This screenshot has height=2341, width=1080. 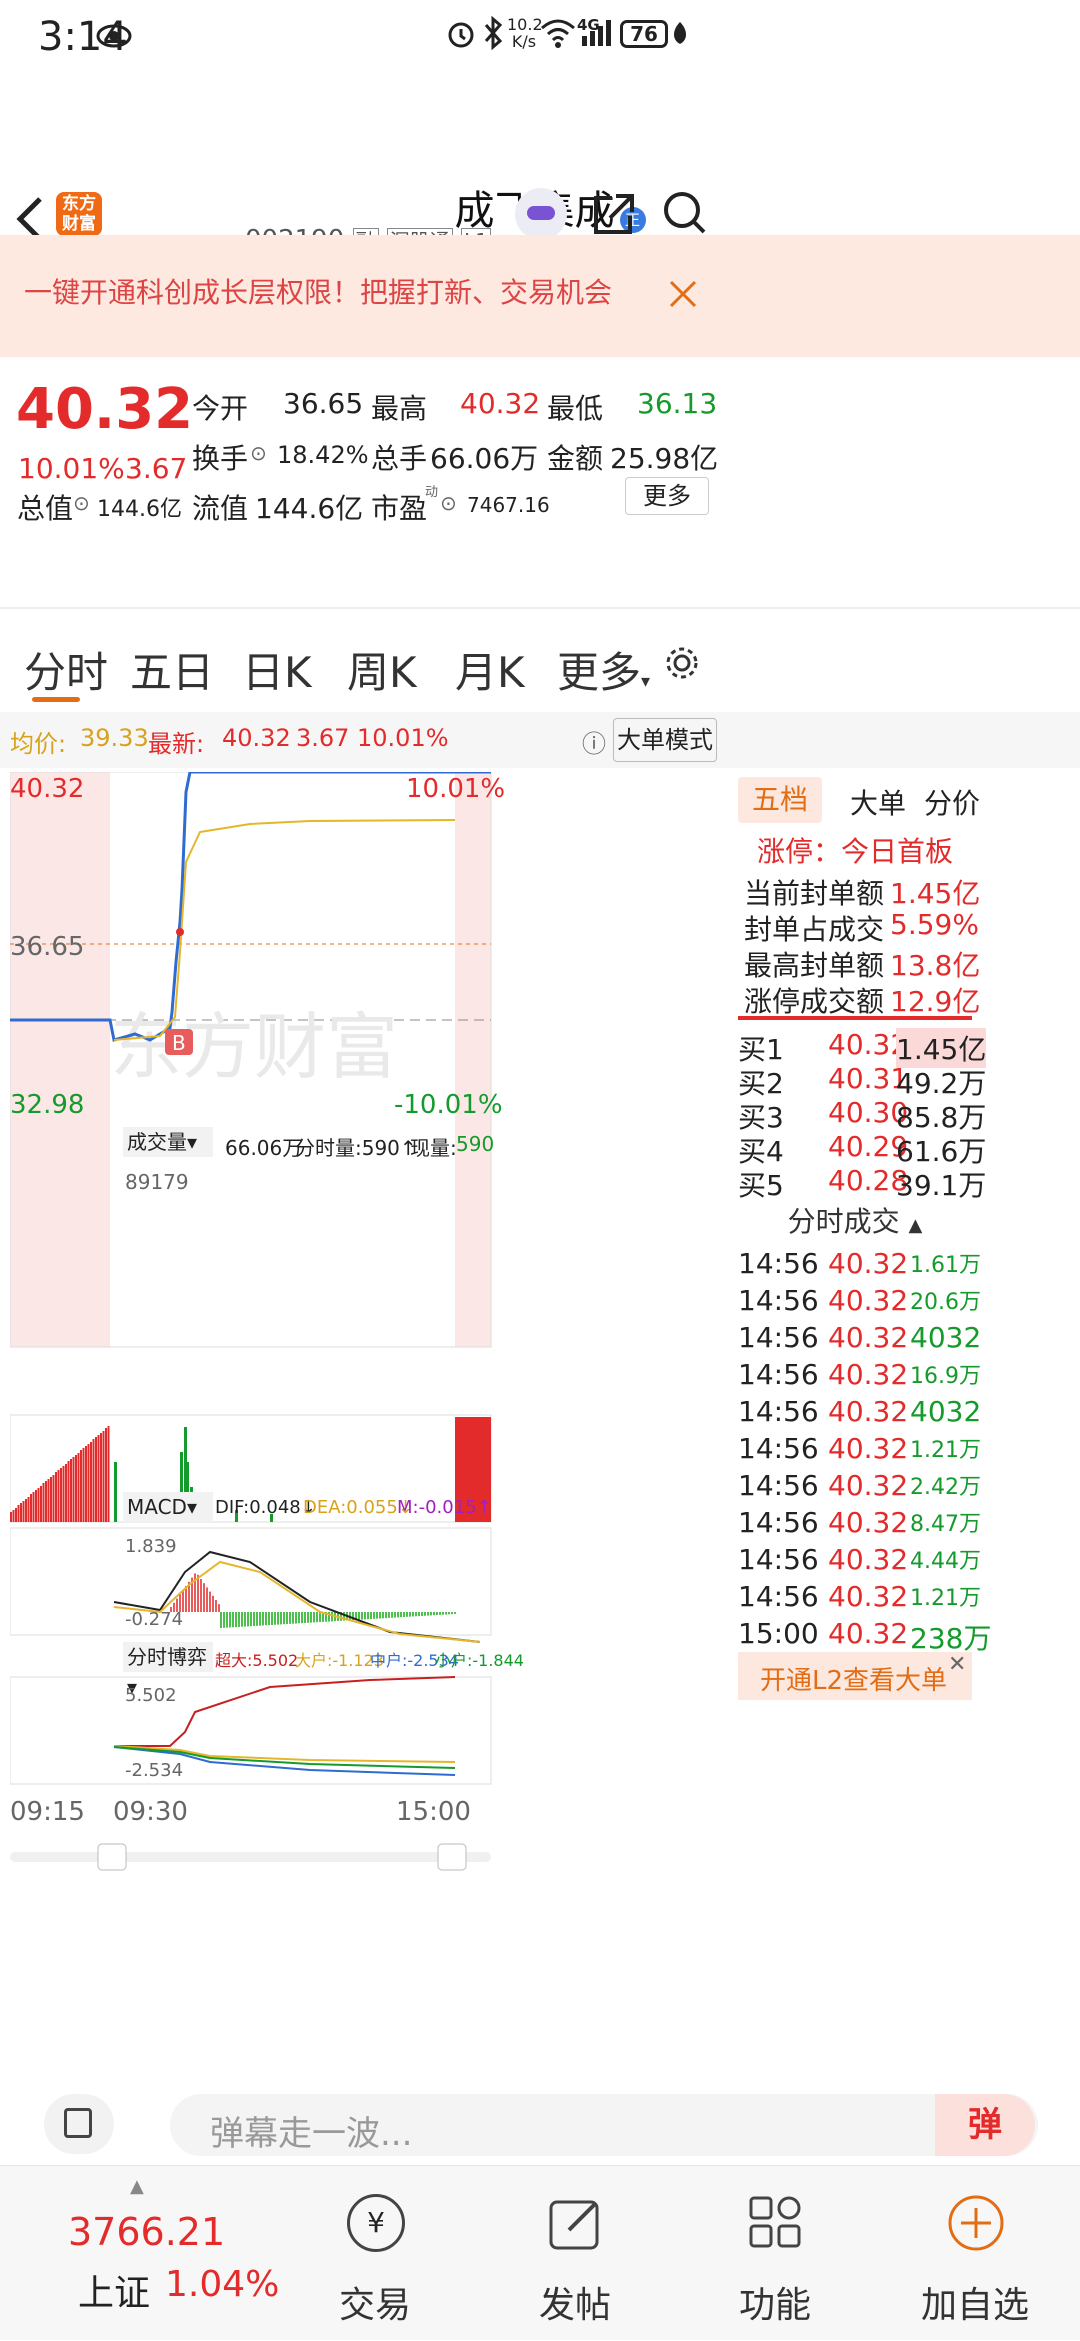 What do you see at coordinates (957, 1664) in the screenshot?
I see `close-icon: ✕` at bounding box center [957, 1664].